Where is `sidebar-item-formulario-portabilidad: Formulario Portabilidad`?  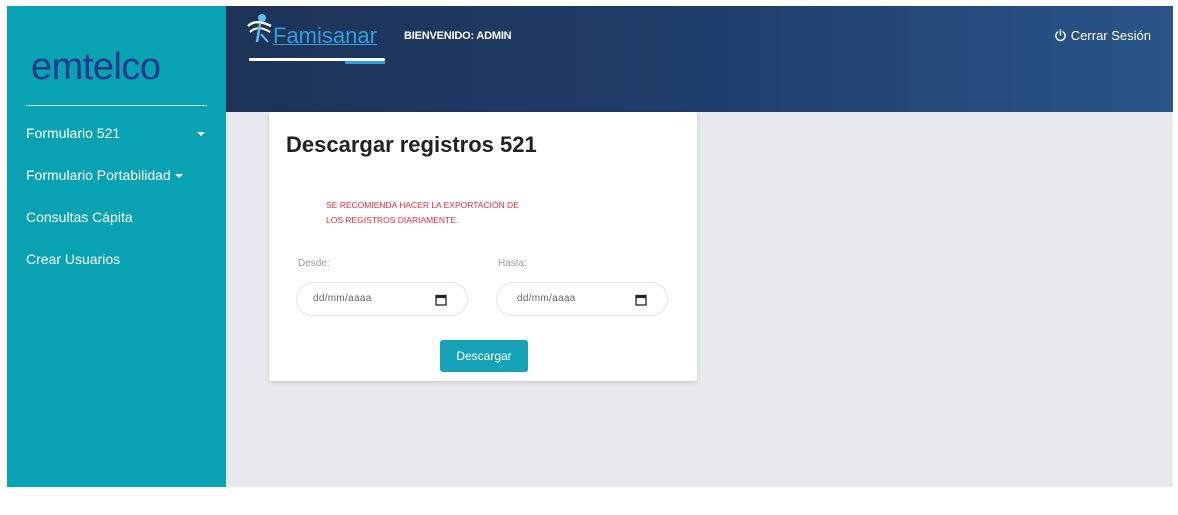
sidebar-item-formulario-portabilidad: Formulario Portabilidad is located at coordinates (116, 188).